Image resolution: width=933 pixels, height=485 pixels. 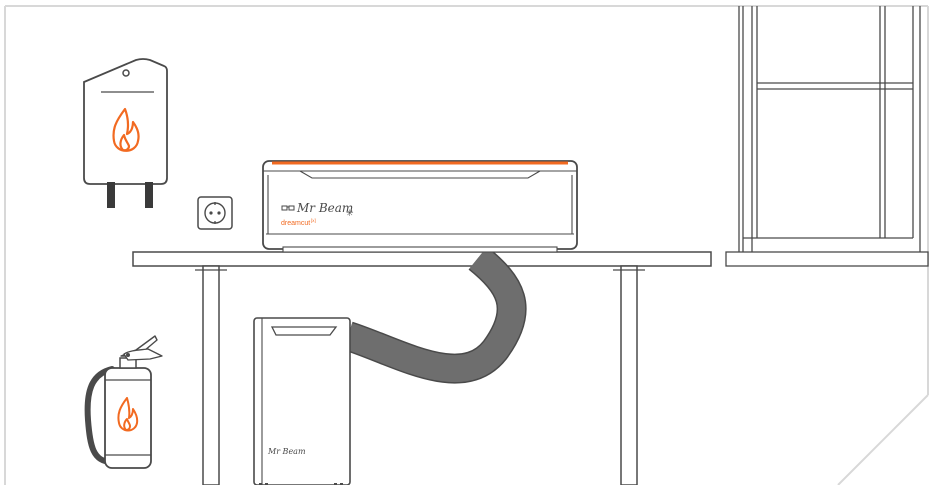 What do you see at coordinates (827, 136) in the screenshot?
I see `window-icon` at bounding box center [827, 136].